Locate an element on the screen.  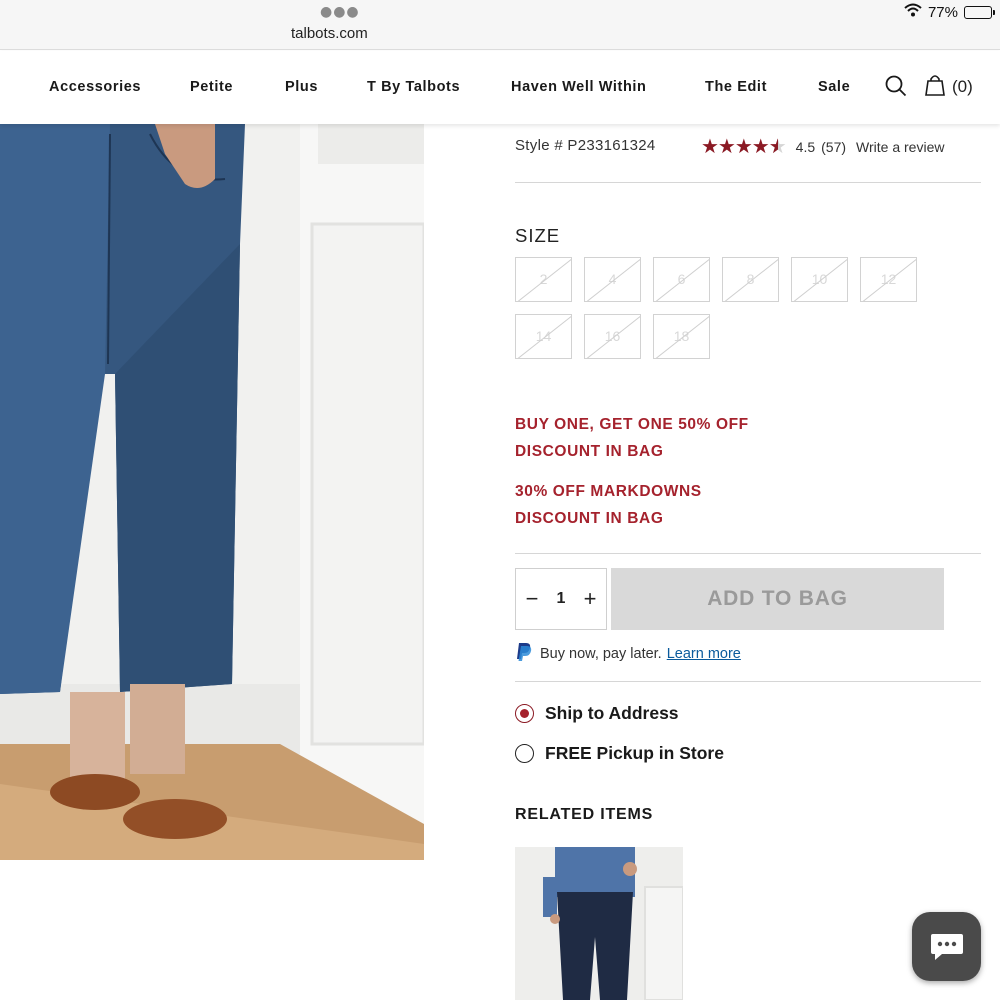
nav-item-sale: Sale is located at coordinates (834, 87).